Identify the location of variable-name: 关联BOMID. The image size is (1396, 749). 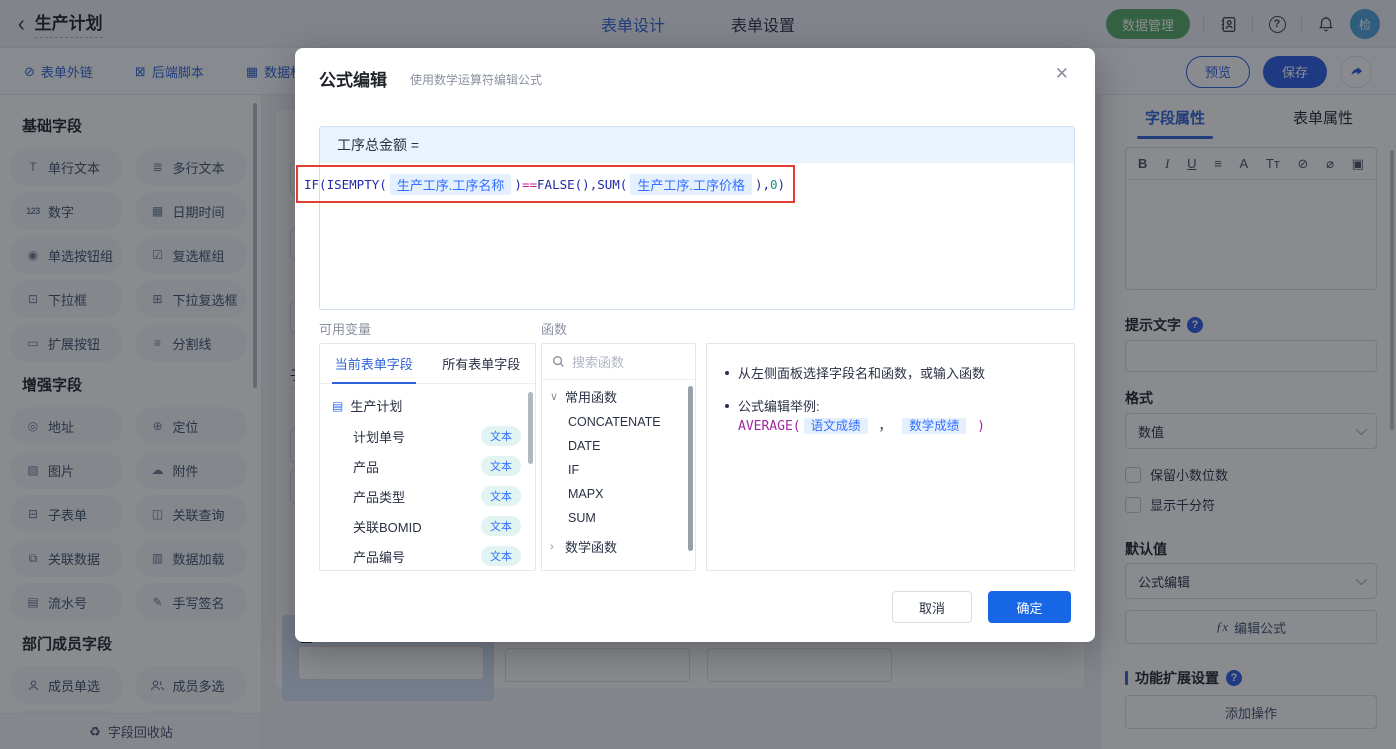
(387, 527).